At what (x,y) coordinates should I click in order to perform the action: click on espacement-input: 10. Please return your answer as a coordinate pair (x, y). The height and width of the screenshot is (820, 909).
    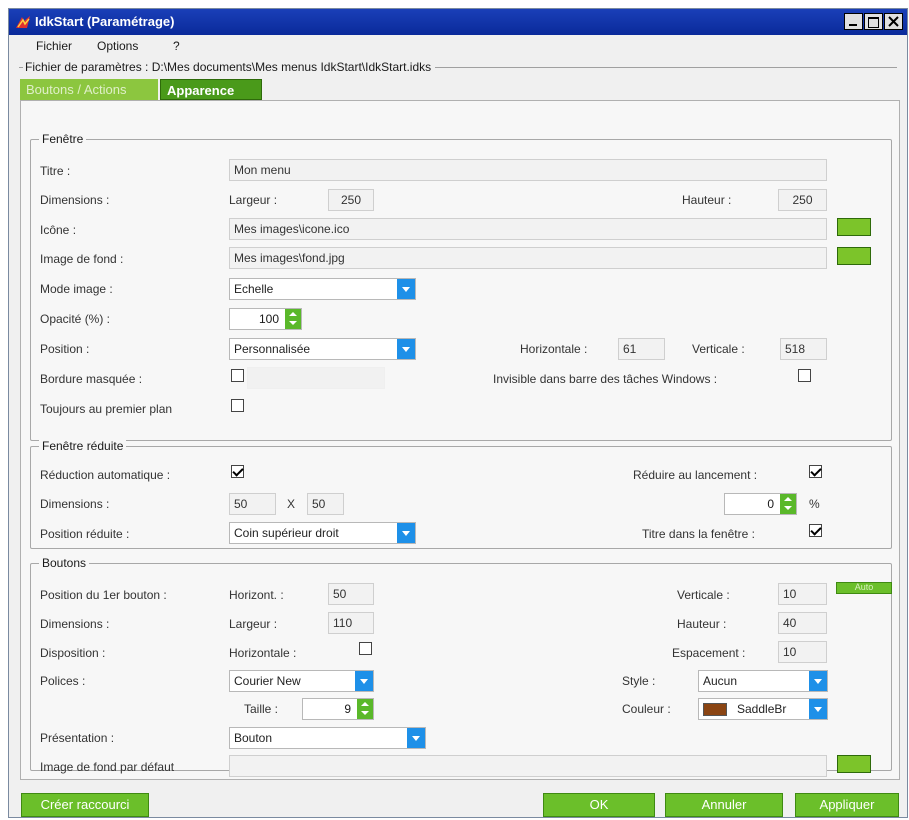
    Looking at the image, I should click on (802, 652).